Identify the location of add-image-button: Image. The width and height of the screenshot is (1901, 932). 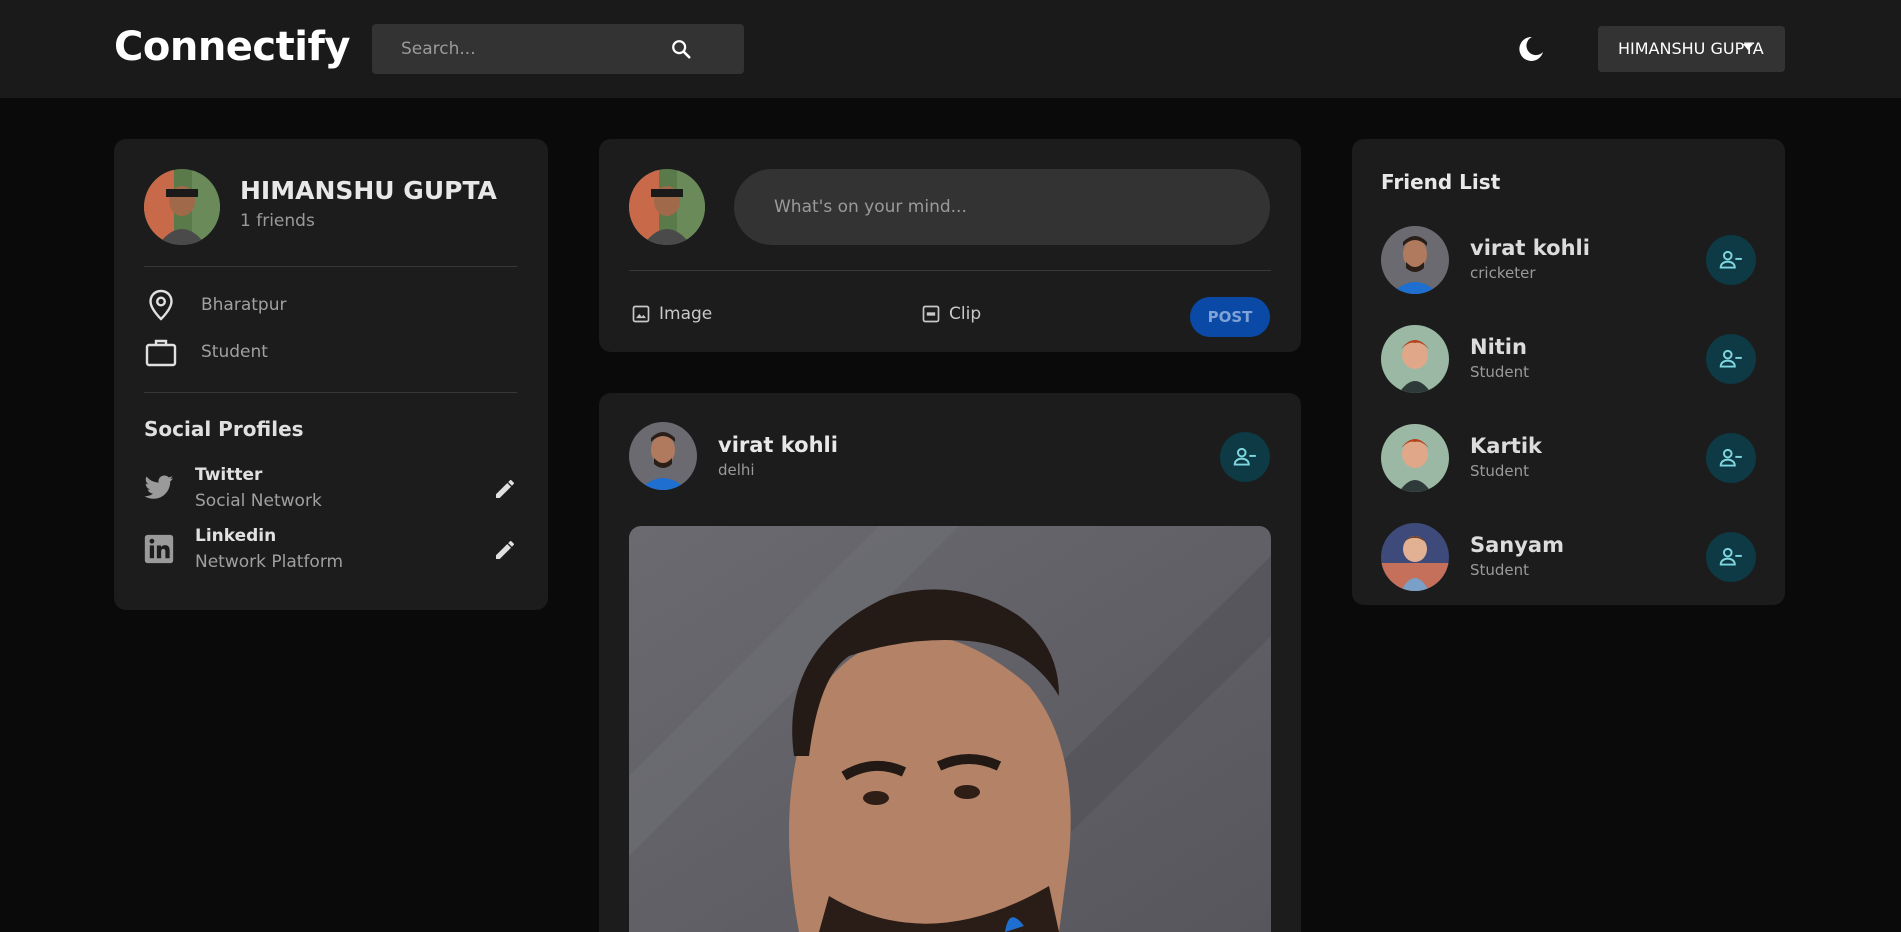
(671, 314).